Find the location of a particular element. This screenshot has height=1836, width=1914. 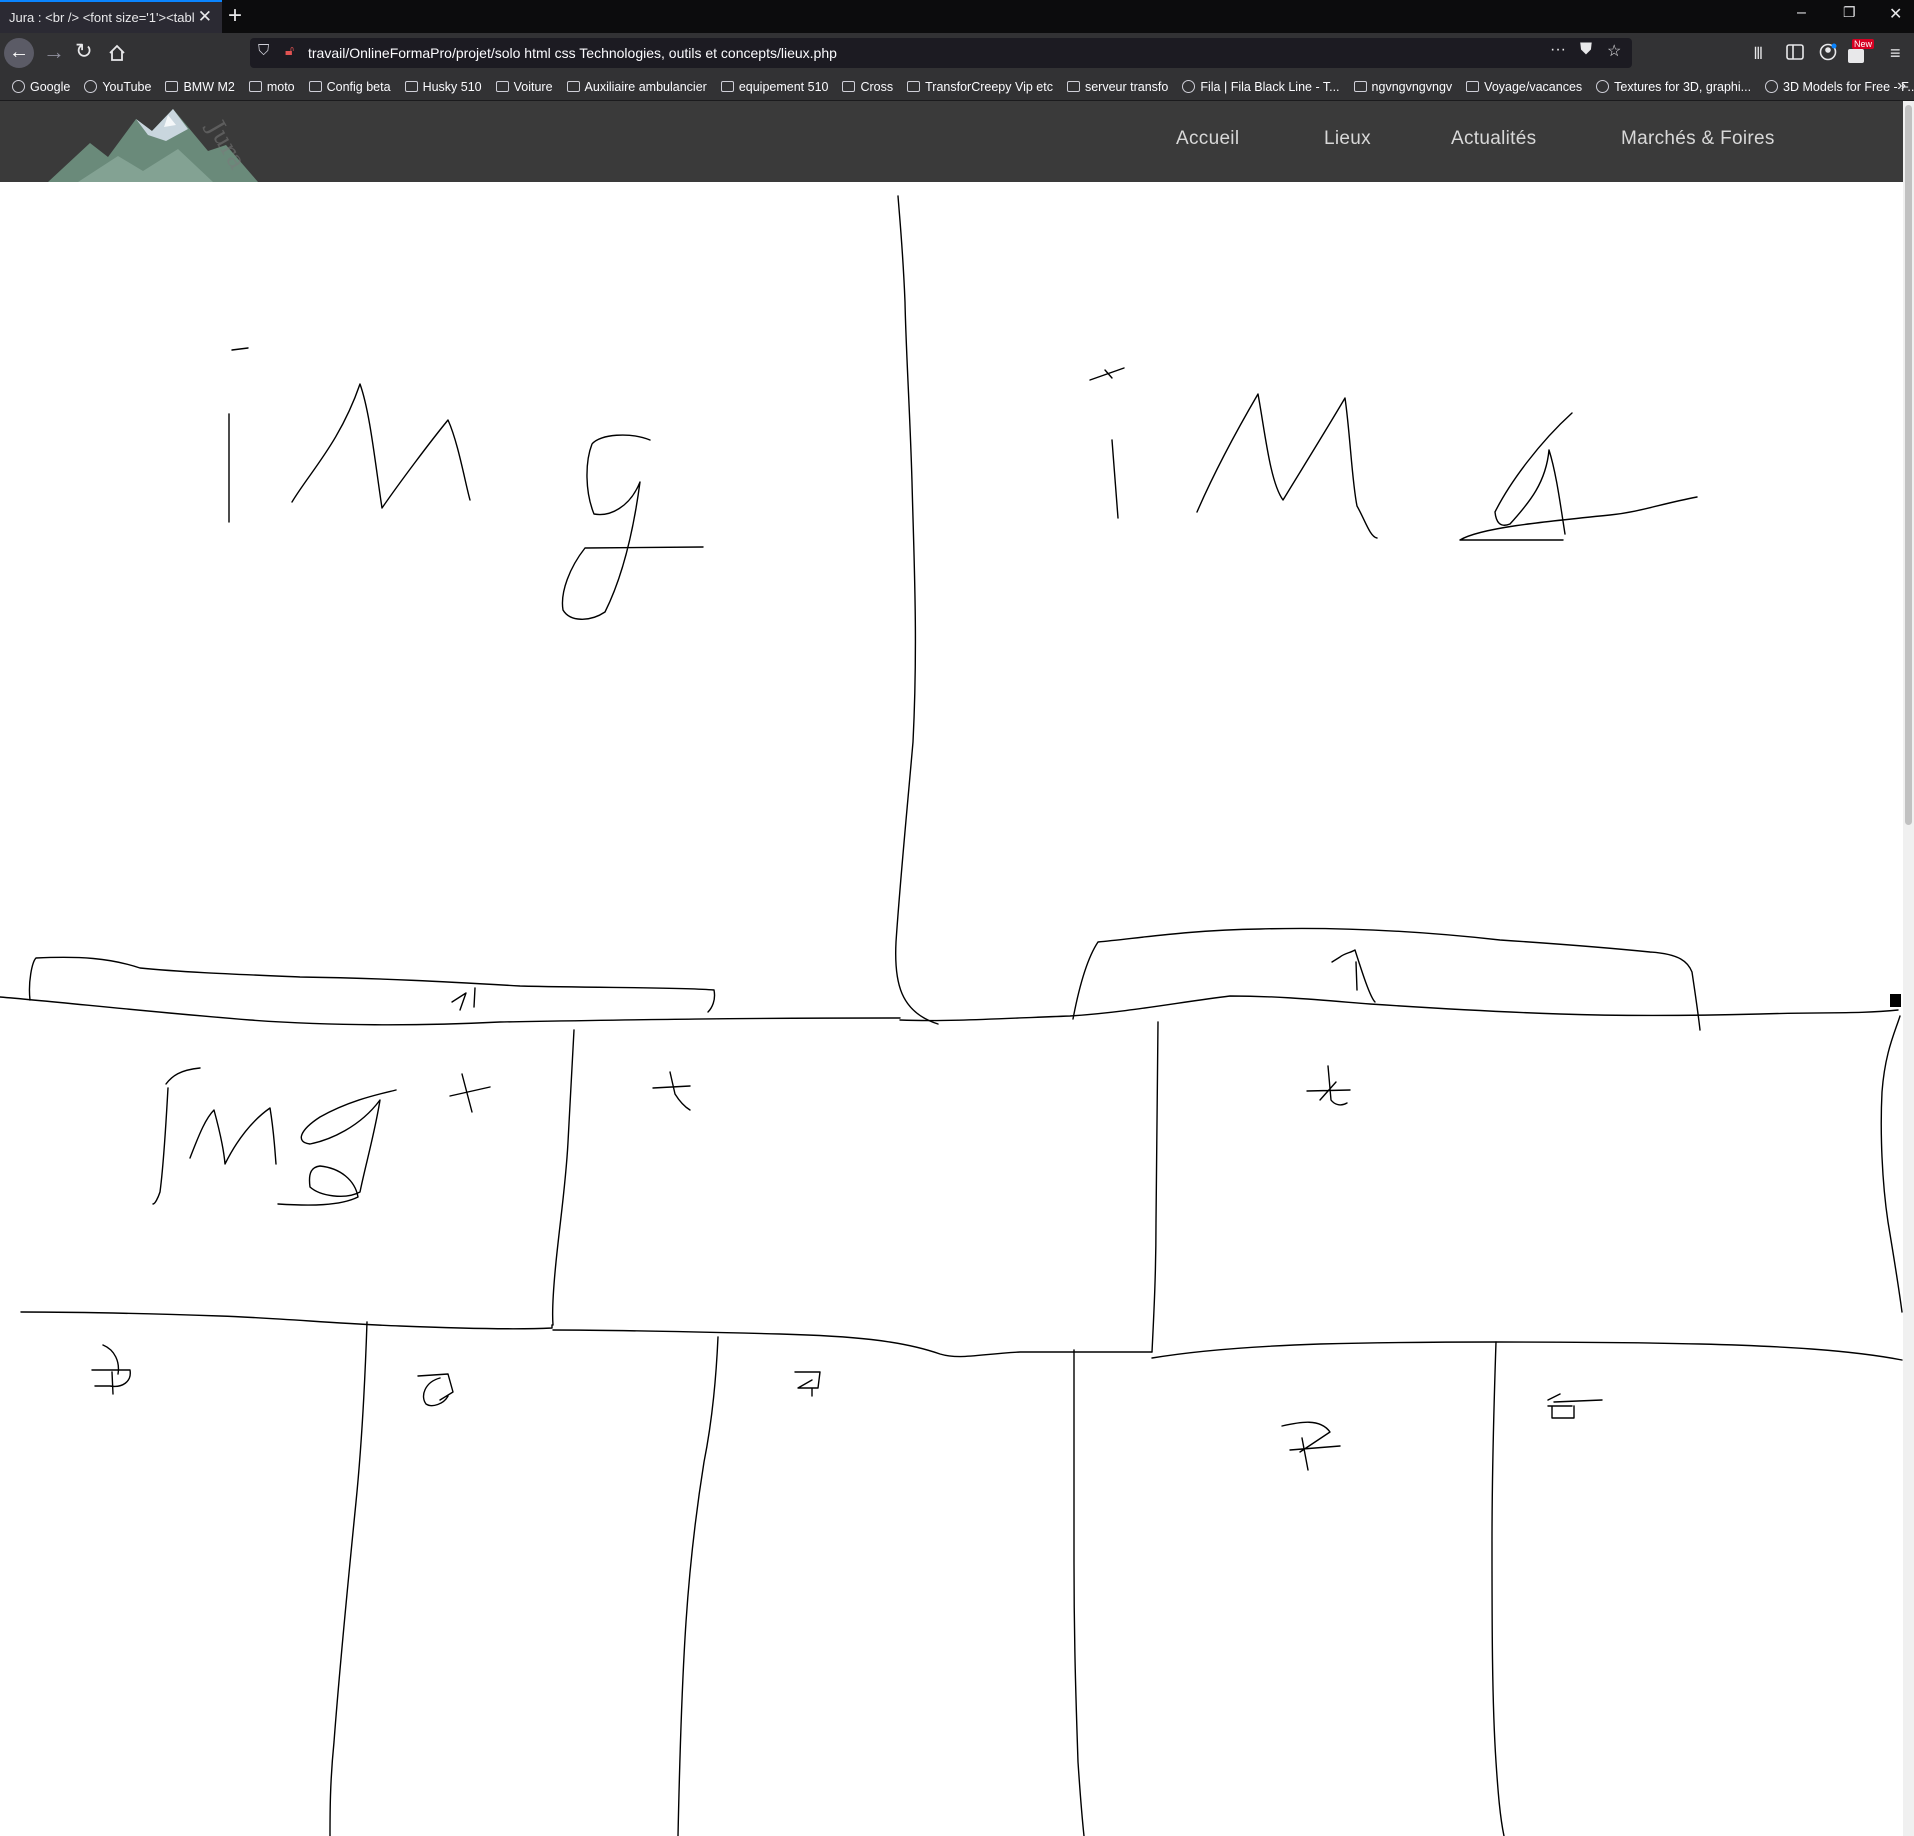

bookmark-item: TransforCreepy Vip etc is located at coordinates (980, 87).